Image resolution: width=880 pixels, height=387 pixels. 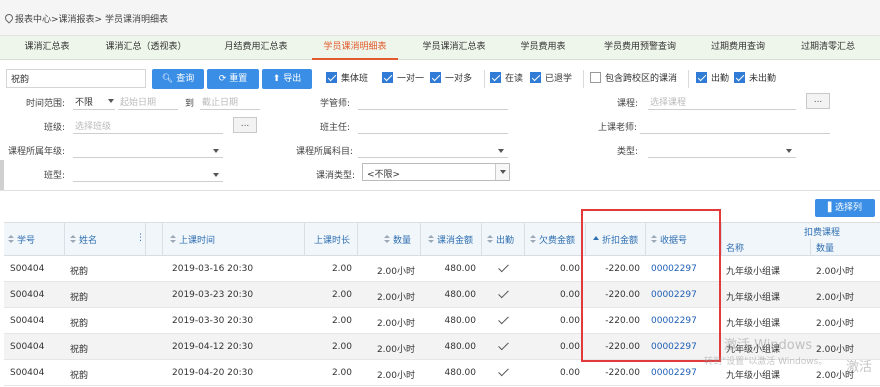 I want to click on select-columns-button: ▌选择列, so click(x=845, y=208).